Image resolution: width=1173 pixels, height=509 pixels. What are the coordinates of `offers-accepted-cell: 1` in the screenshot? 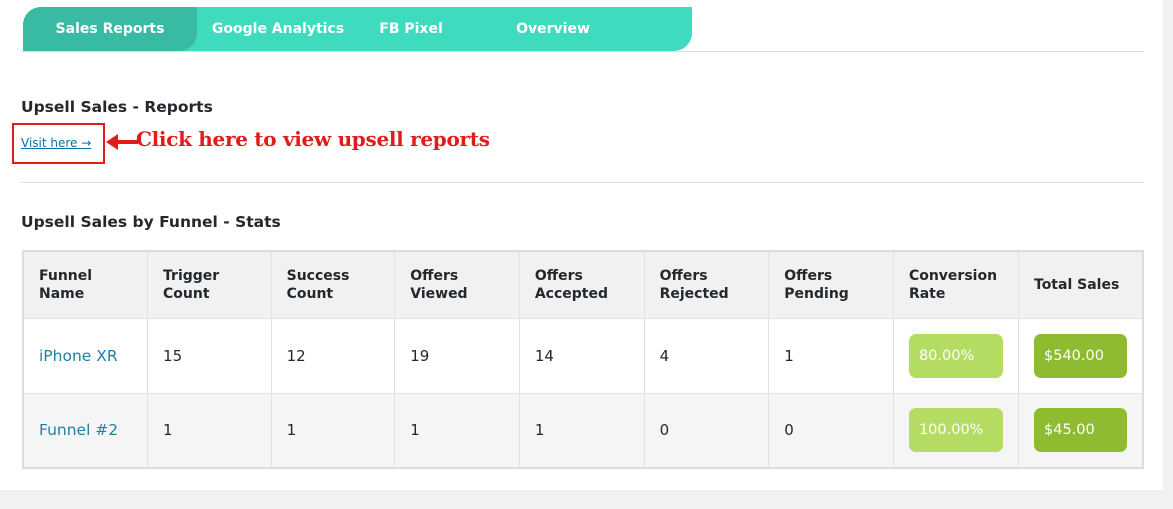 It's located at (582, 430).